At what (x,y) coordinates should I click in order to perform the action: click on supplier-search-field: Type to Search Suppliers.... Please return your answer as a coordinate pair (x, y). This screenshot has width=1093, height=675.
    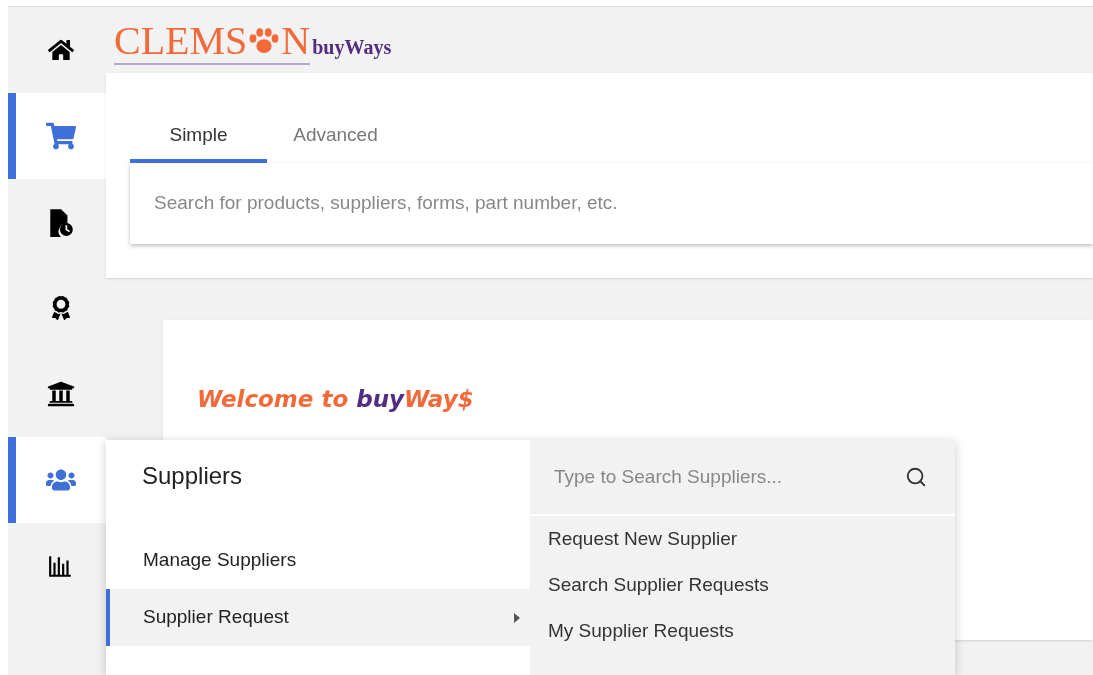
    Looking at the image, I should click on (729, 477).